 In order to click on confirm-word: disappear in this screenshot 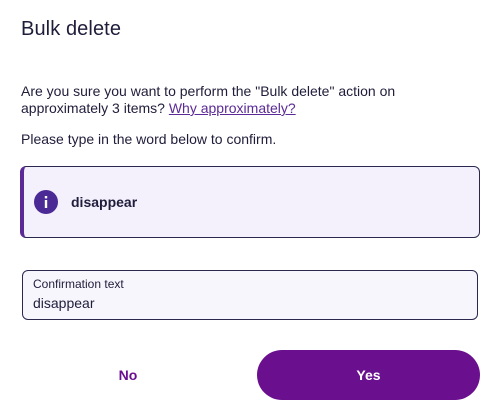, I will do `click(104, 202)`.